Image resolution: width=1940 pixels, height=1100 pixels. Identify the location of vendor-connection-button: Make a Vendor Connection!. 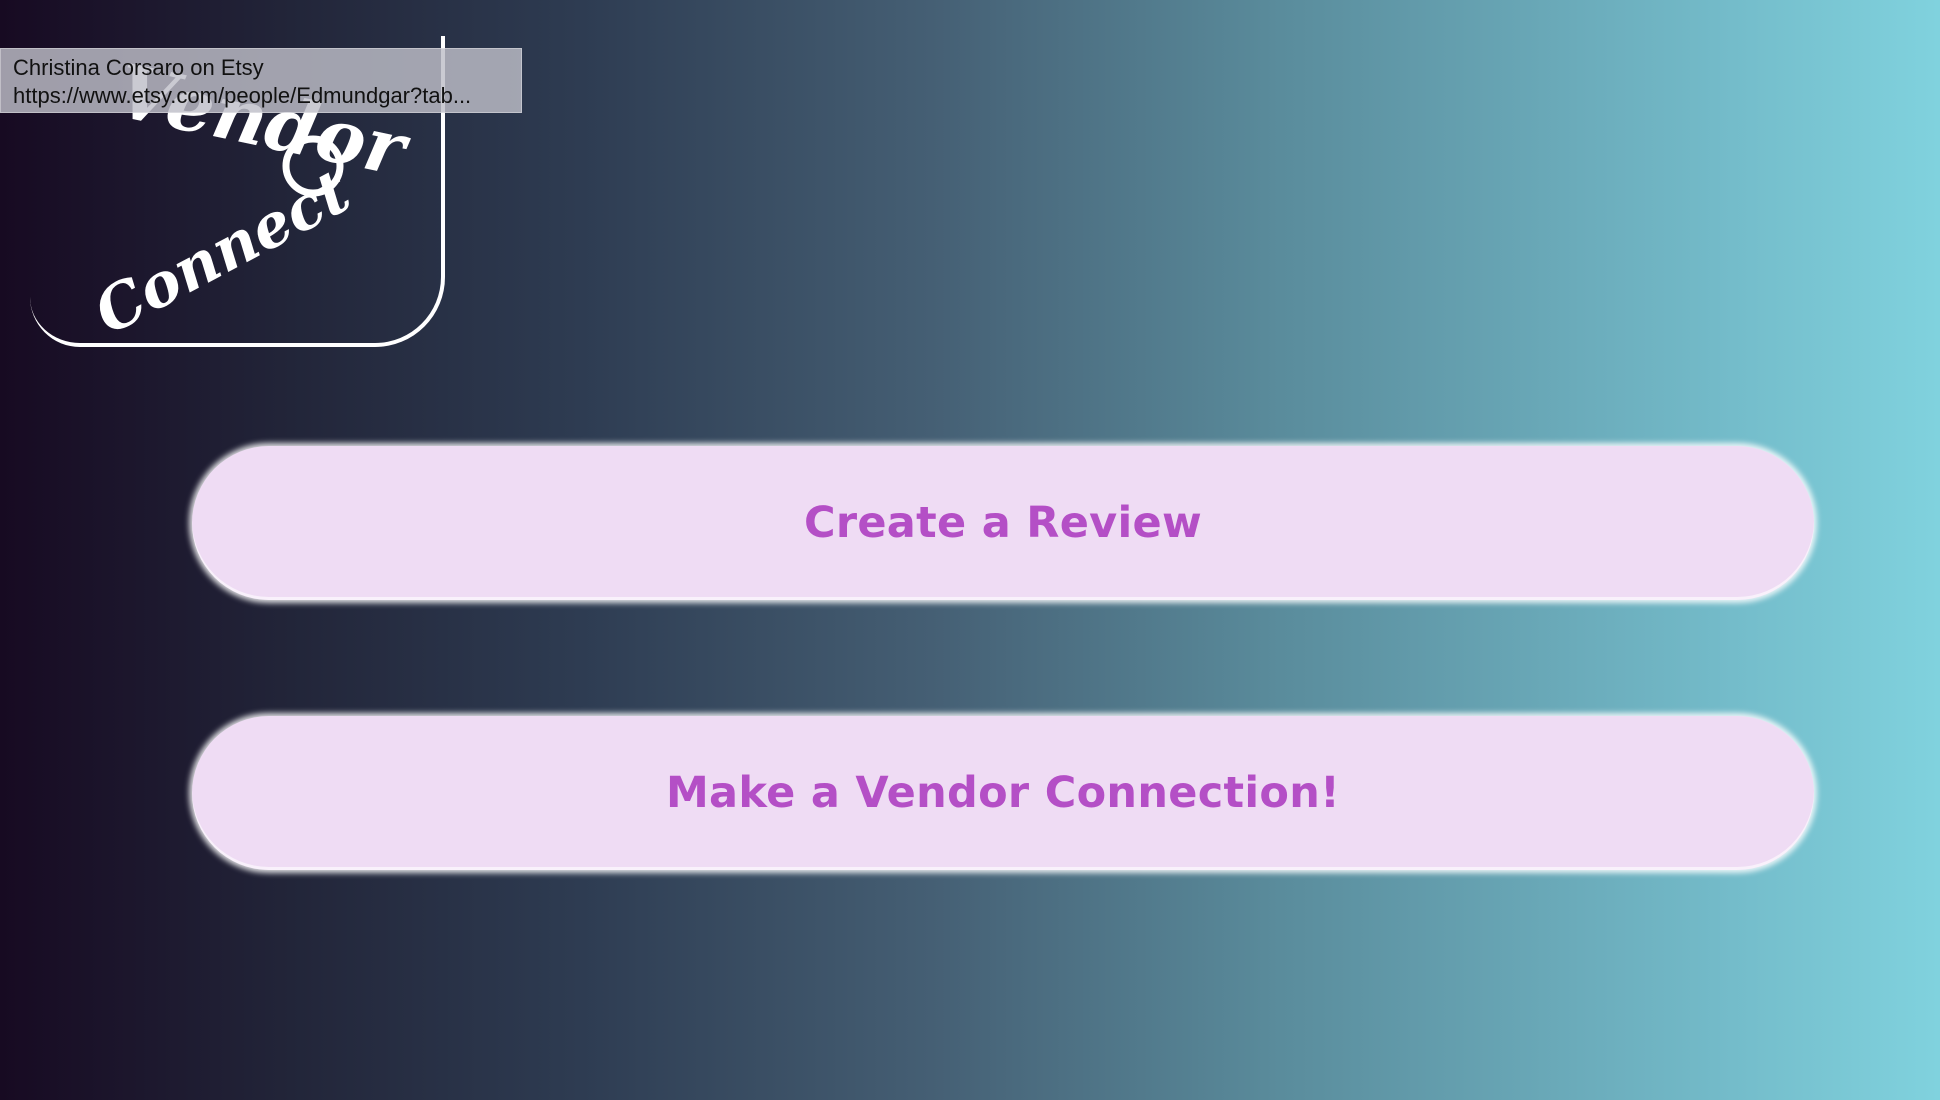
(1003, 793).